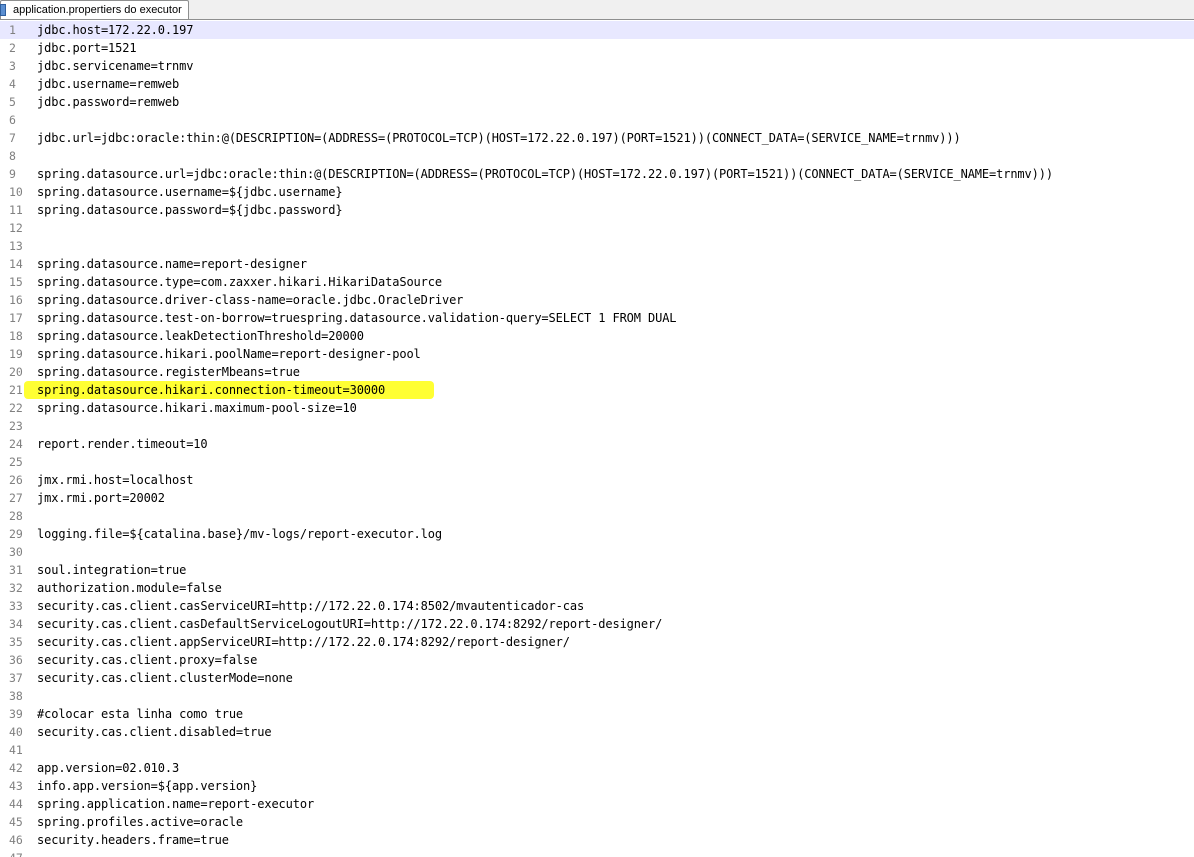 The width and height of the screenshot is (1194, 857). Describe the element at coordinates (597, 102) in the screenshot. I see `editor-line: 5 jdbc.password=remweb` at that location.